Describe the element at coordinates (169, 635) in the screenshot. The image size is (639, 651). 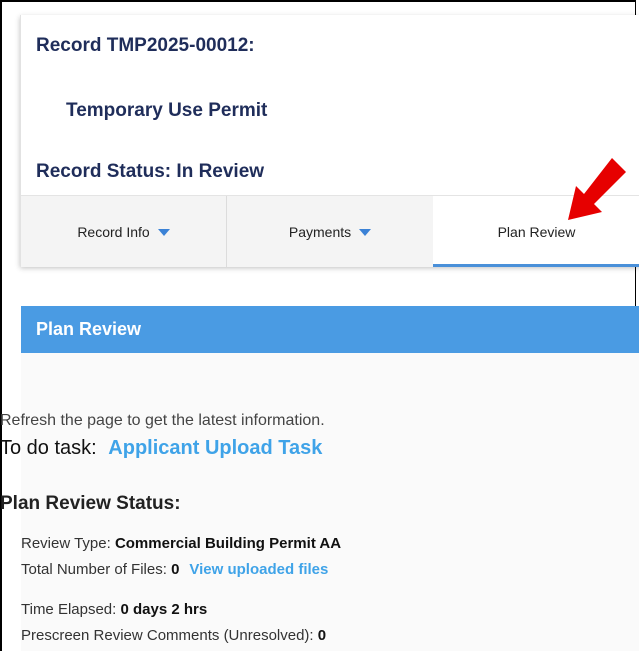
I see `prescreen-comments-label: Prescreen Review Comments (Unresolved):` at that location.